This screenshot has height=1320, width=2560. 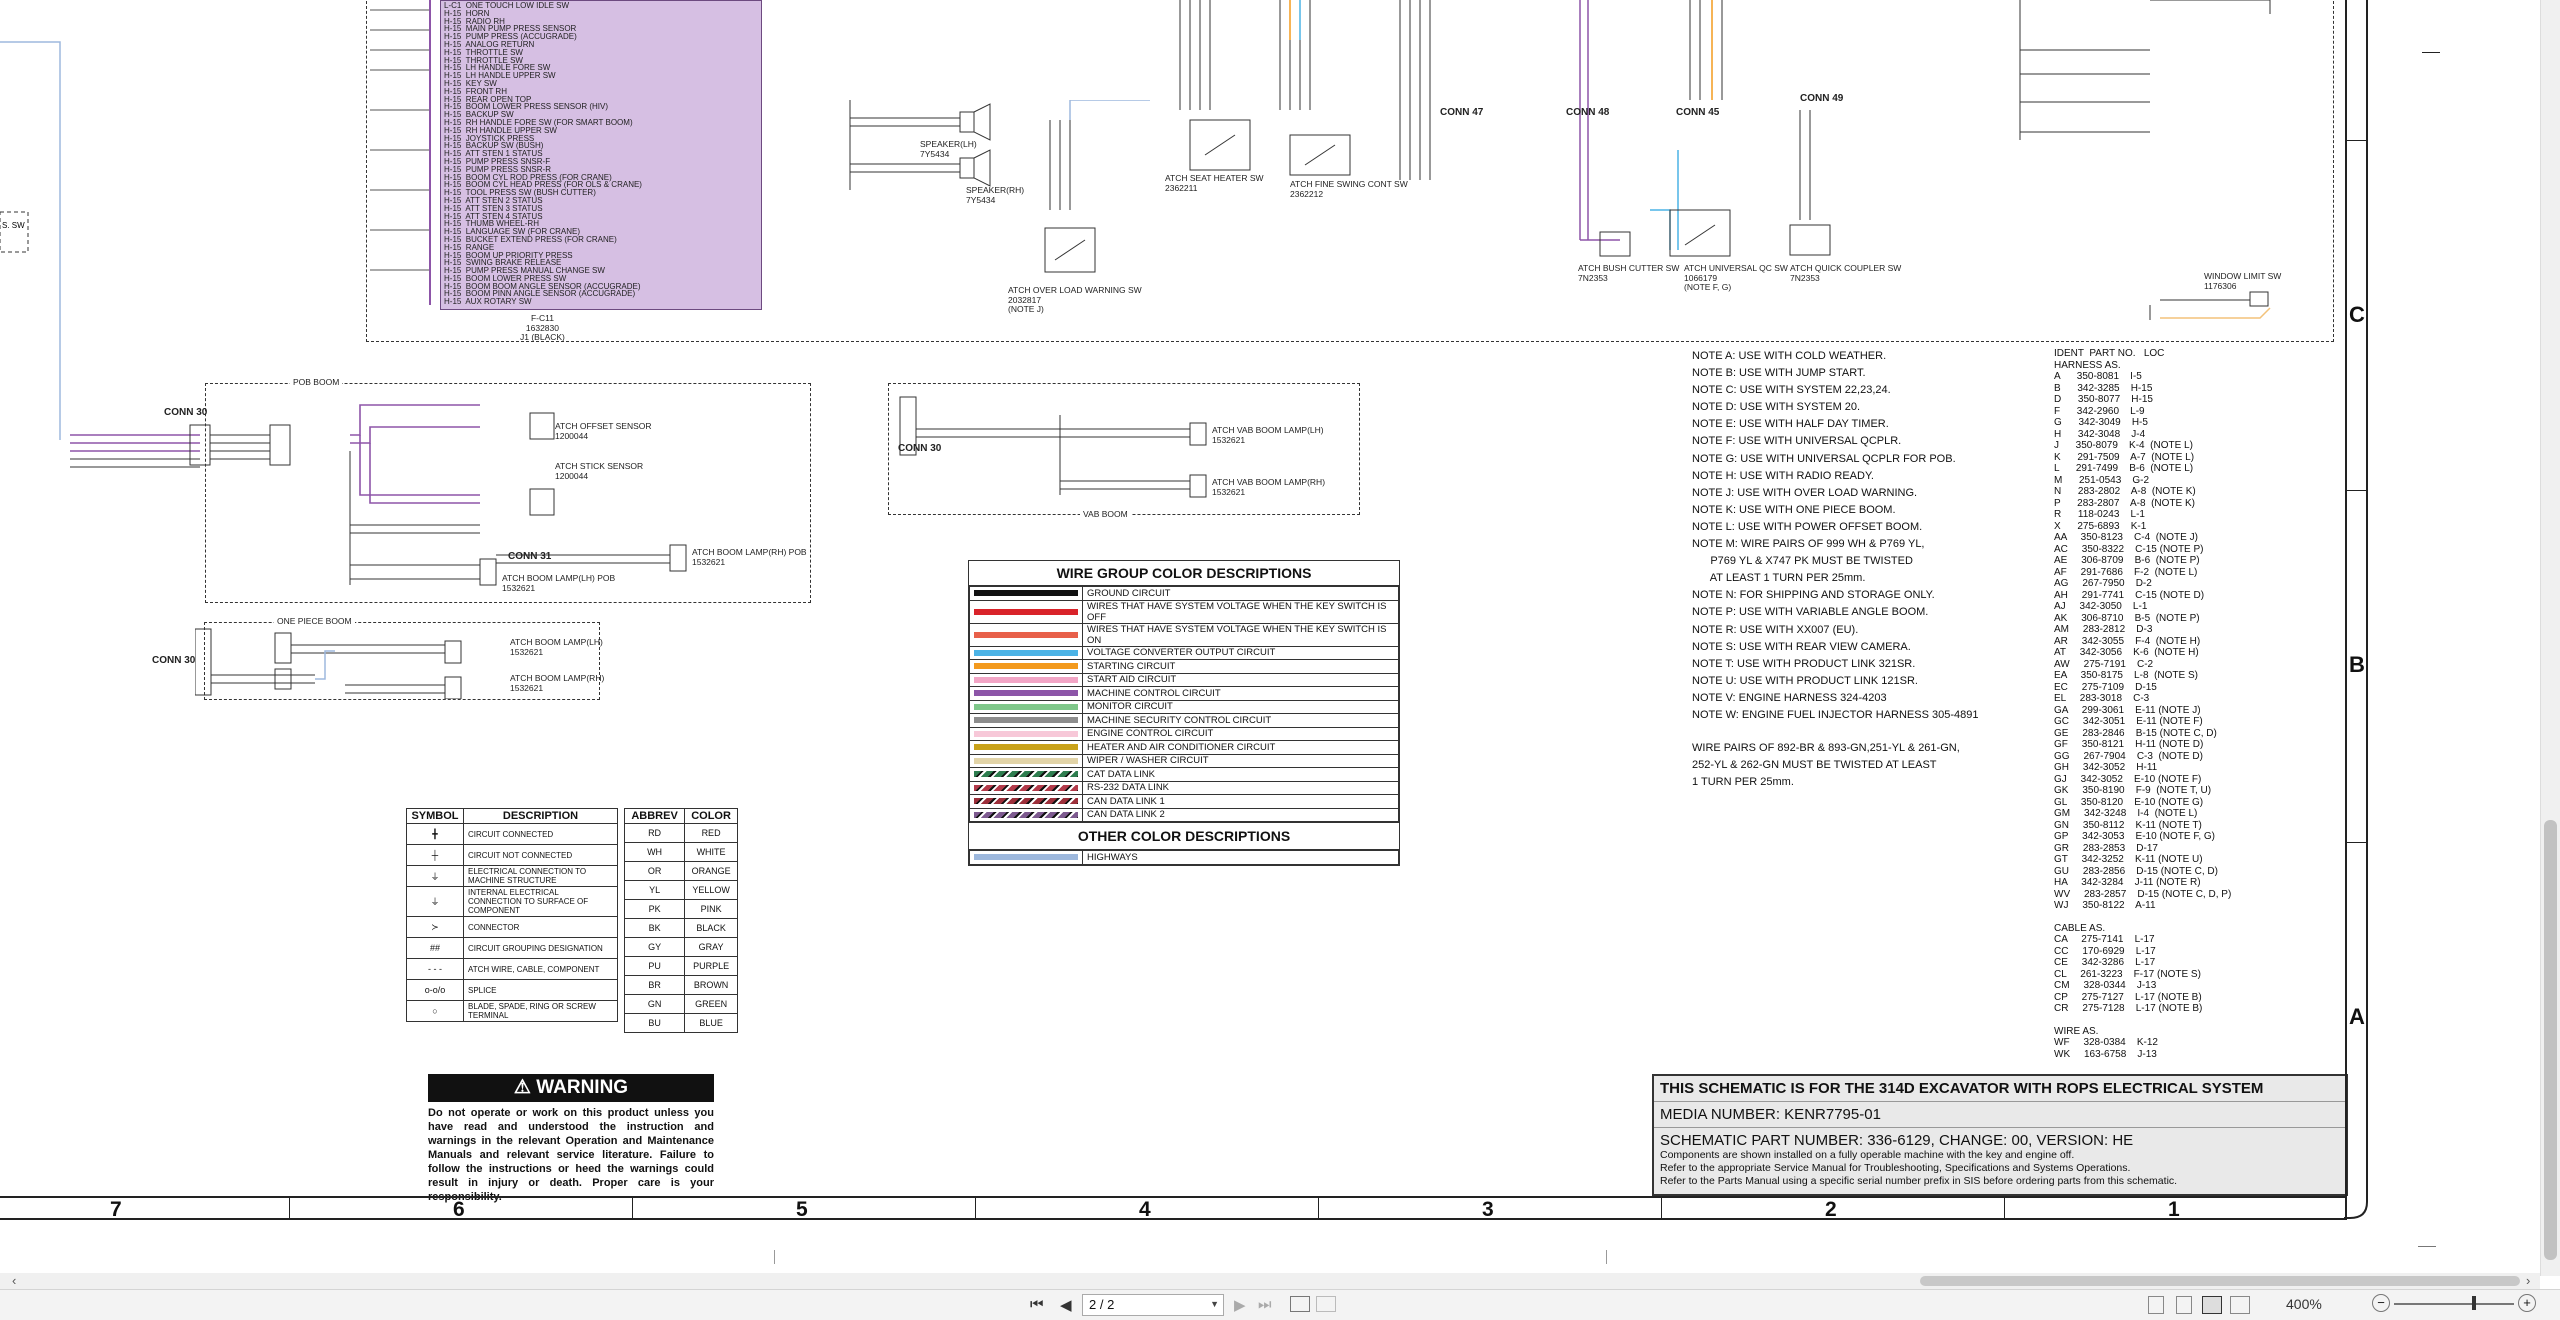 What do you see at coordinates (680, 985) in the screenshot?
I see `abbrev-row: BR BROWN` at bounding box center [680, 985].